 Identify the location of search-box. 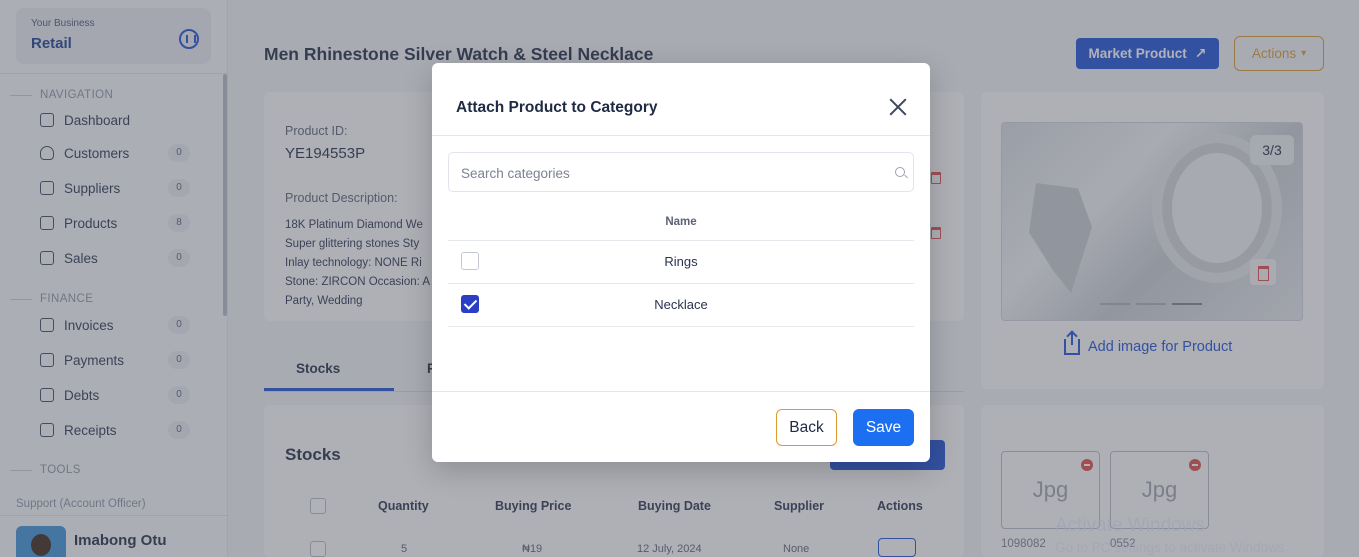
(681, 172).